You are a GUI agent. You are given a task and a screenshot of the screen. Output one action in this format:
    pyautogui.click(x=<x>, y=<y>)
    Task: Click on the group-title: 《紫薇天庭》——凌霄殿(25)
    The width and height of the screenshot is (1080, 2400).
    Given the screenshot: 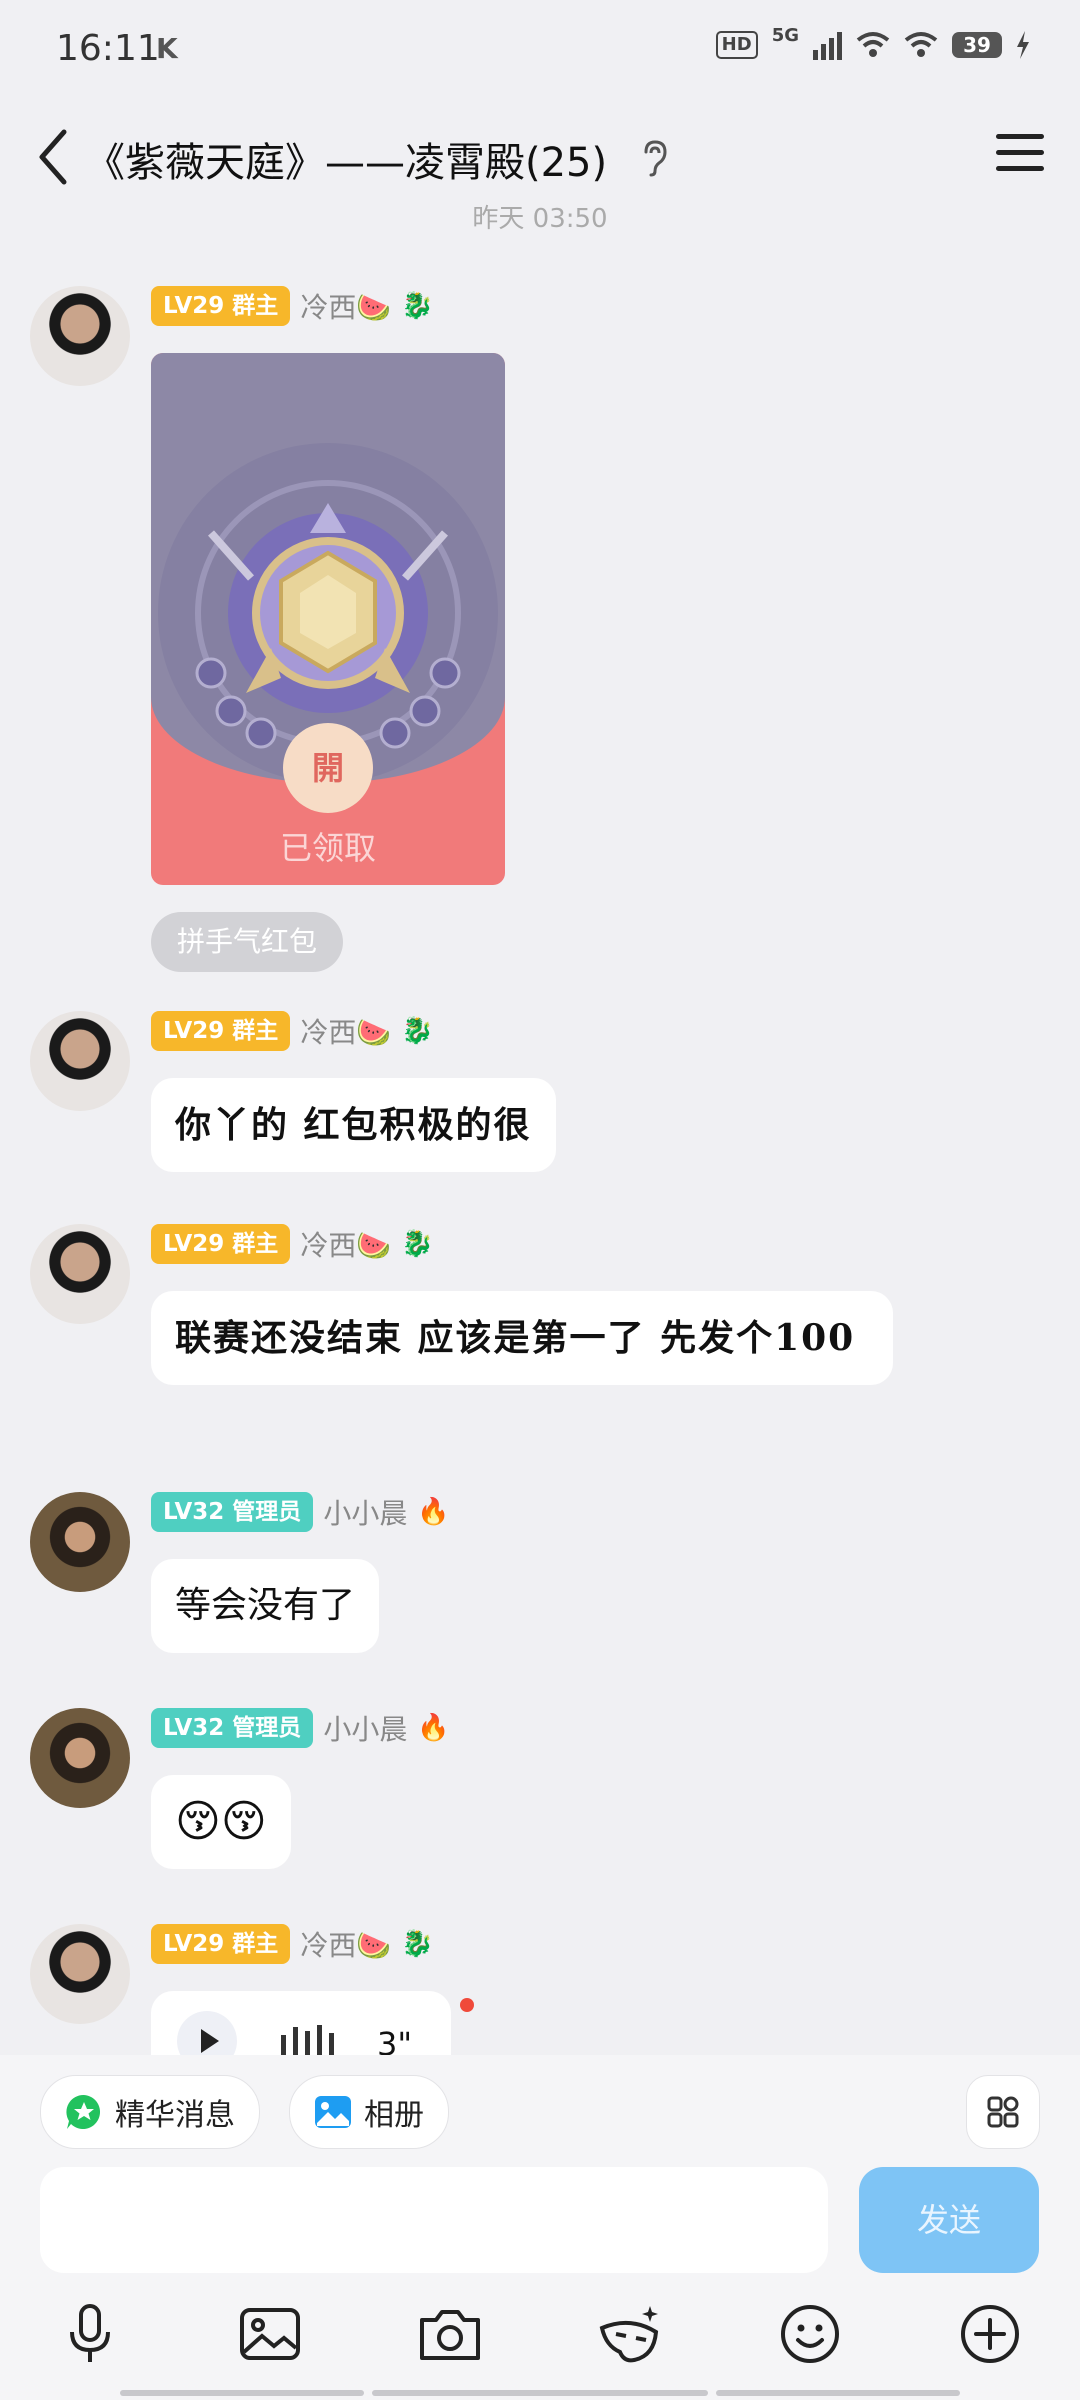 What is the action you would take?
    pyautogui.click(x=346, y=159)
    